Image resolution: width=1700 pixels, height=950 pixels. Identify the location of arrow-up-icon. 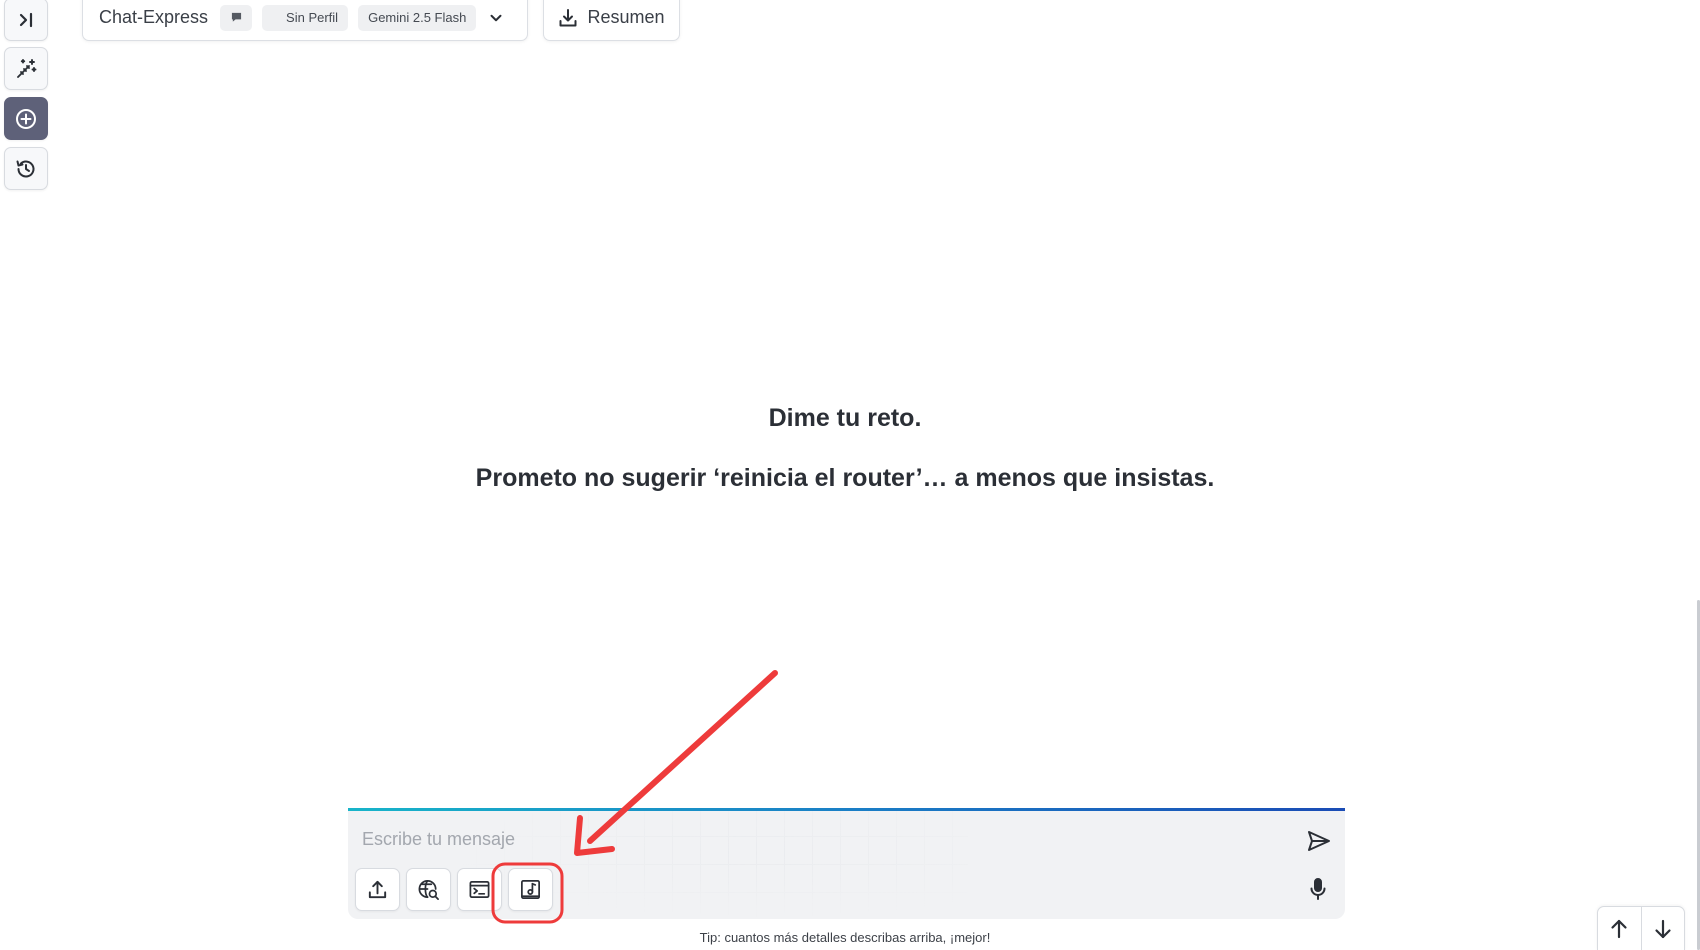
(1619, 929).